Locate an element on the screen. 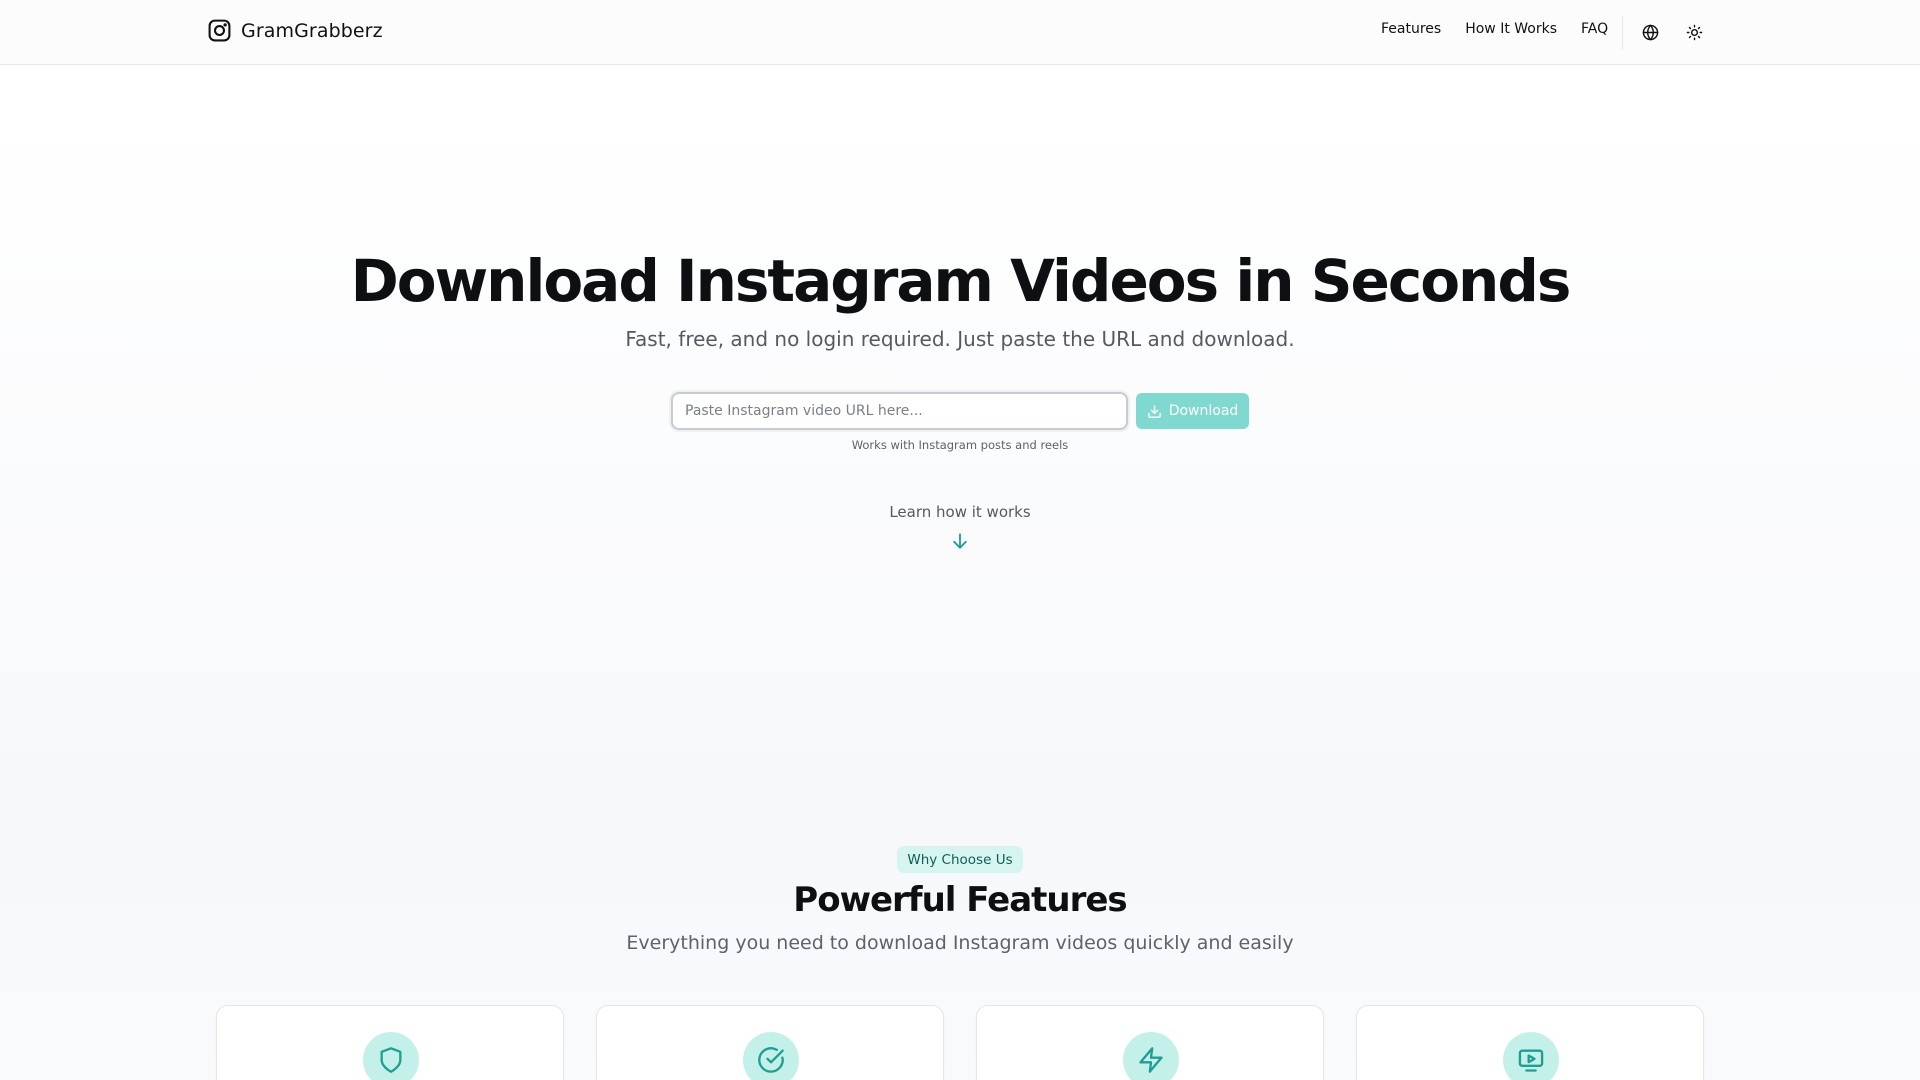  globe-icon is located at coordinates (1650, 32).